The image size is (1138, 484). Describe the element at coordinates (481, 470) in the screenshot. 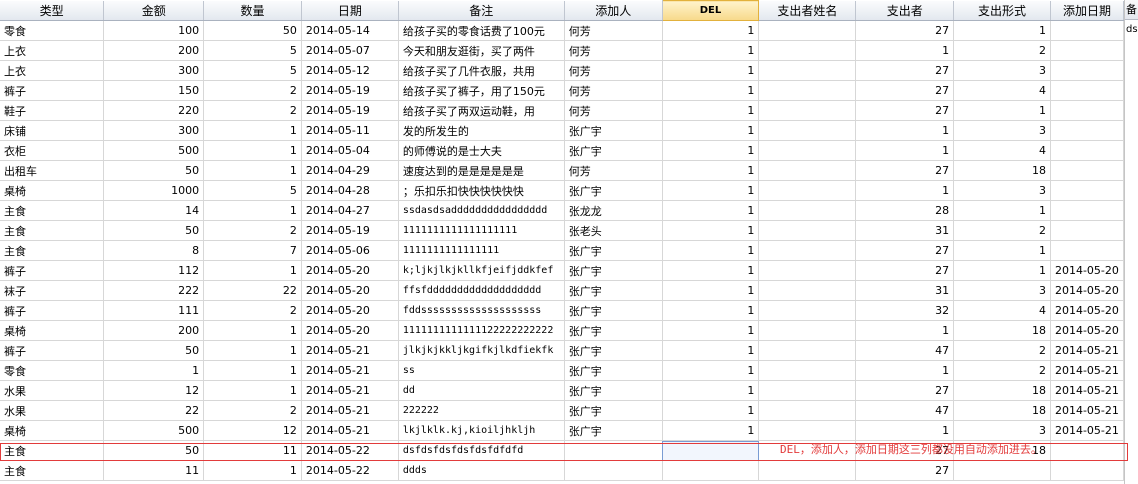

I see `cell-remark: ddds` at that location.